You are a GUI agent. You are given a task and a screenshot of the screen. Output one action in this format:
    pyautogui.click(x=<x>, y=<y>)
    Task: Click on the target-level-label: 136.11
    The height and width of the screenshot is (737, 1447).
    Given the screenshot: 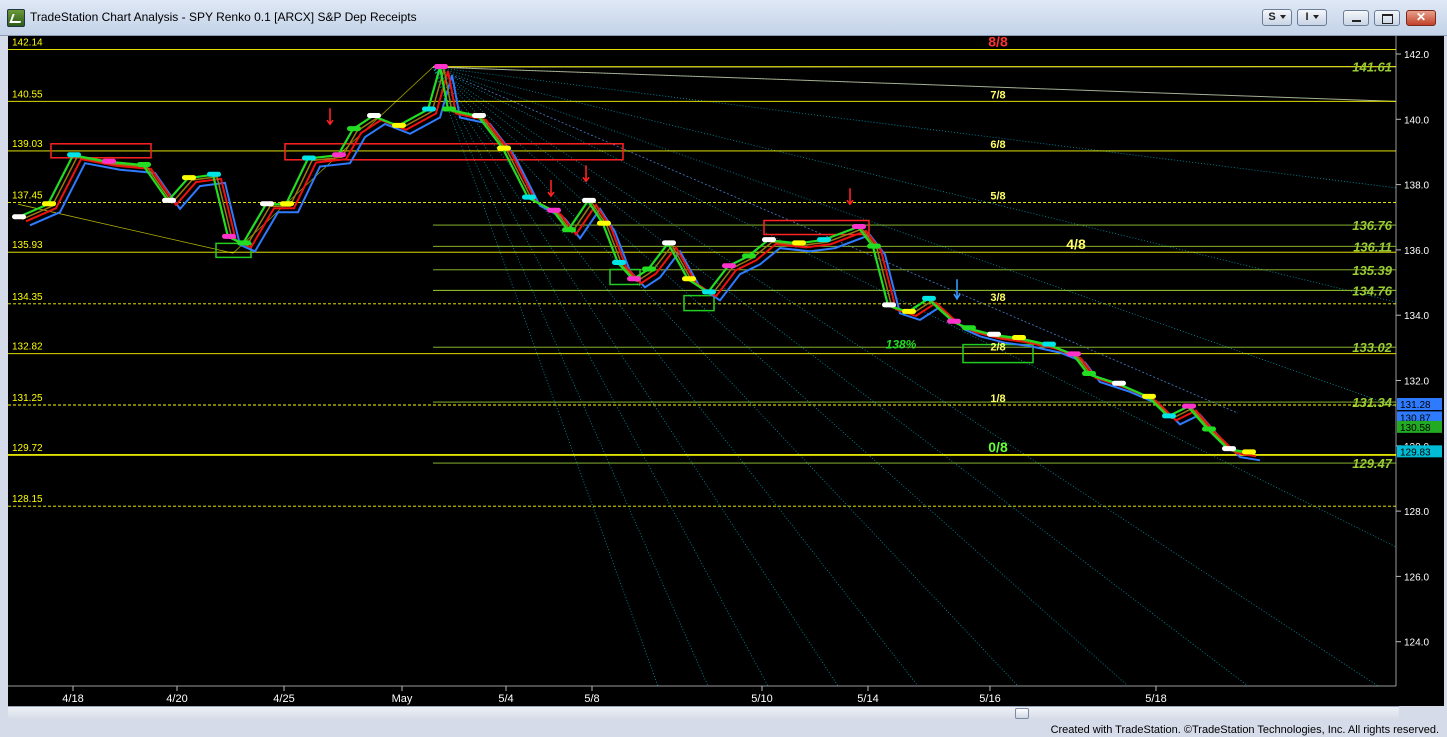 What is the action you would take?
    pyautogui.click(x=1372, y=246)
    